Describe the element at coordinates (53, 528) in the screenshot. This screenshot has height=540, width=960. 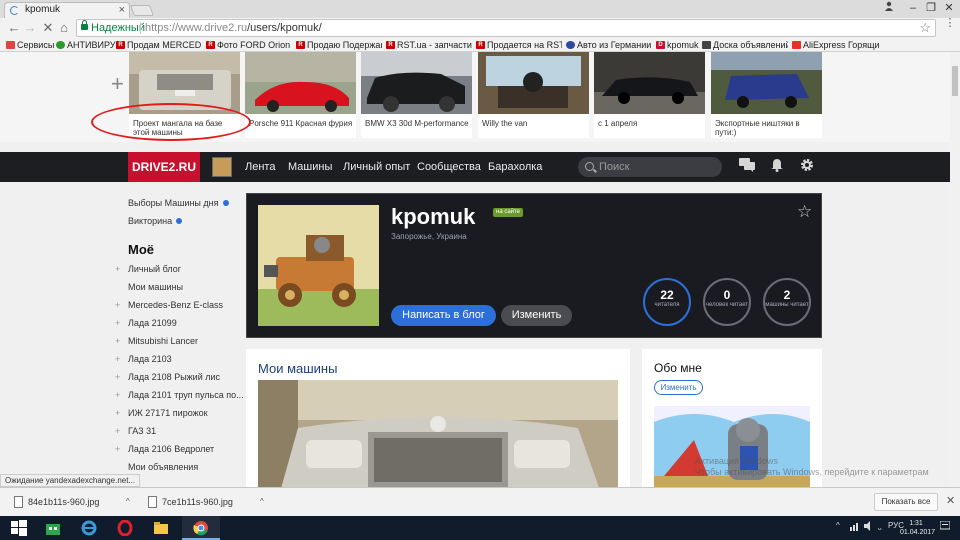
I see `store-icon` at that location.